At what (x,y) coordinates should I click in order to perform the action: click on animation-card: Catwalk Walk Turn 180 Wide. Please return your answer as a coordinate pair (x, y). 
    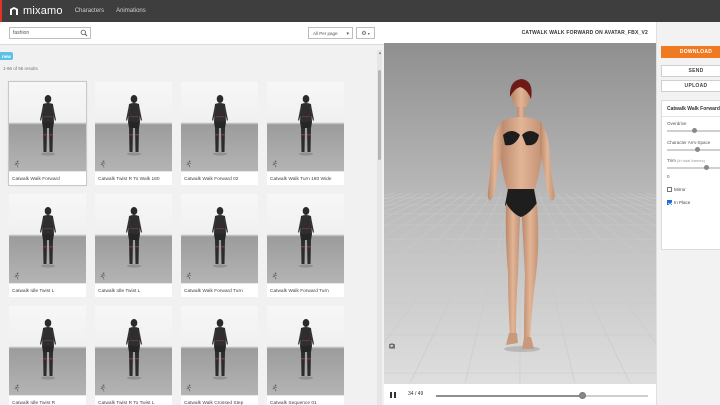
    Looking at the image, I should click on (305, 133).